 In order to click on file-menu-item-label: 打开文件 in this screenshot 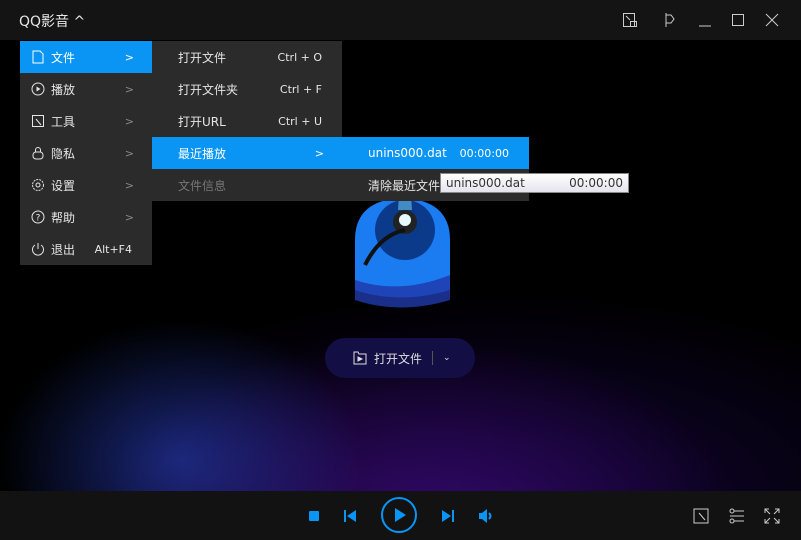, I will do `click(202, 57)`.